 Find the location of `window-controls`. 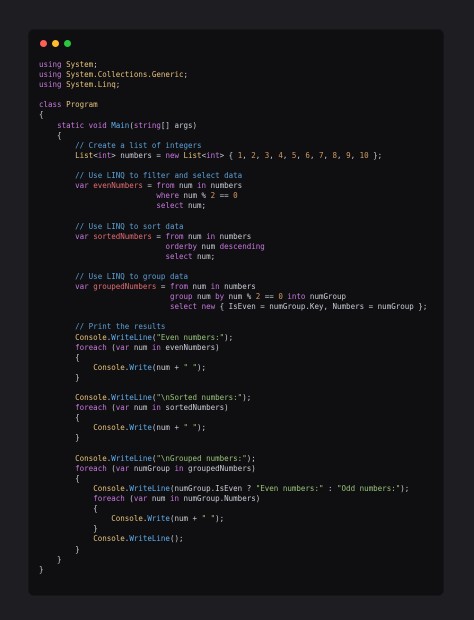

window-controls is located at coordinates (55, 43).